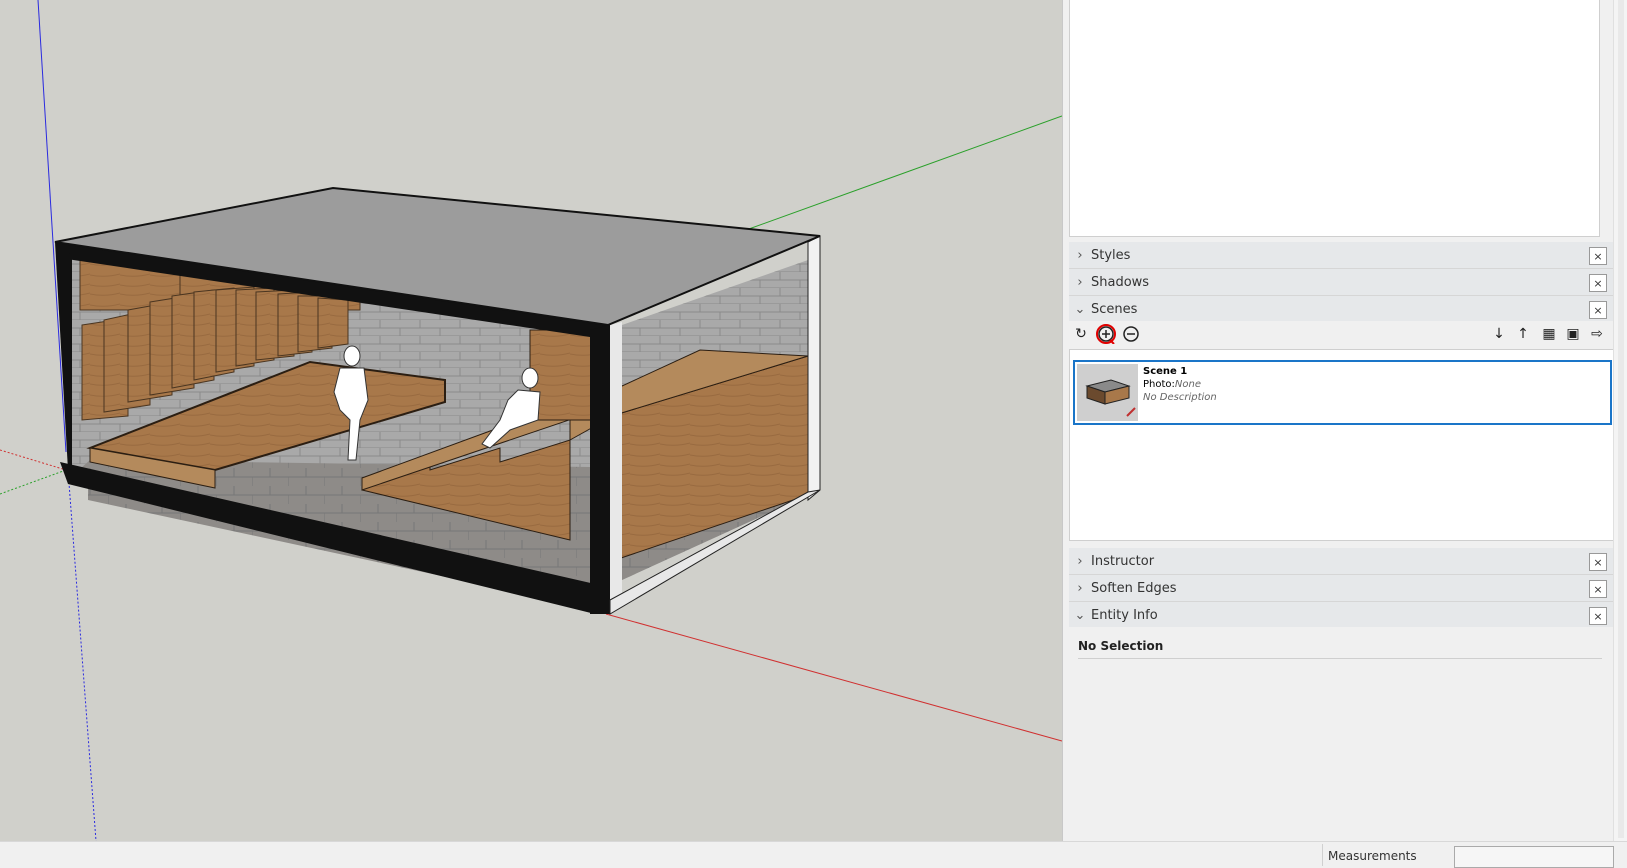  Describe the element at coordinates (1124, 615) in the screenshot. I see `panel-title: Entity Info` at that location.